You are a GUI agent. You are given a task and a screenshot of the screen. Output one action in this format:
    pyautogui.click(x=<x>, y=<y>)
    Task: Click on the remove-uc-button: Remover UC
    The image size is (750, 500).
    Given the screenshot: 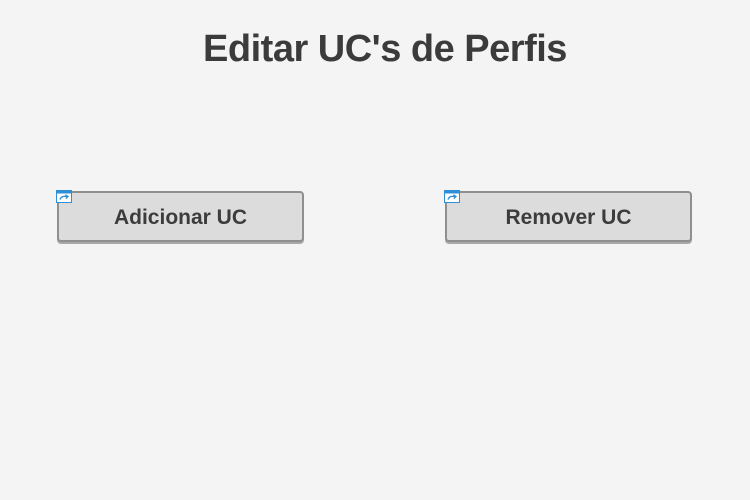 What is the action you would take?
    pyautogui.click(x=568, y=216)
    